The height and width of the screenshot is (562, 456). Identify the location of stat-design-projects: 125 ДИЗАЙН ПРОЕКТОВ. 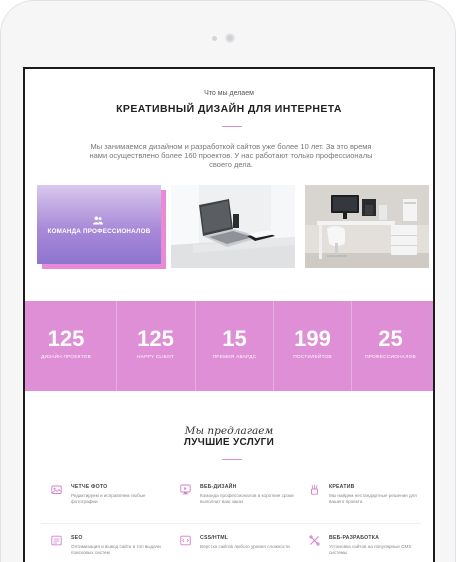
(66, 346).